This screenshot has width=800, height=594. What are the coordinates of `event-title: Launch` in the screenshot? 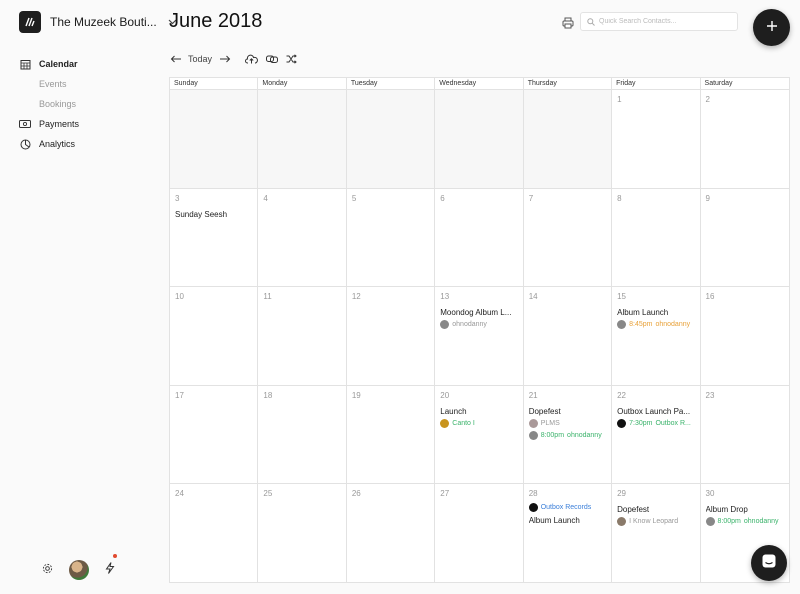 It's located at (478, 411).